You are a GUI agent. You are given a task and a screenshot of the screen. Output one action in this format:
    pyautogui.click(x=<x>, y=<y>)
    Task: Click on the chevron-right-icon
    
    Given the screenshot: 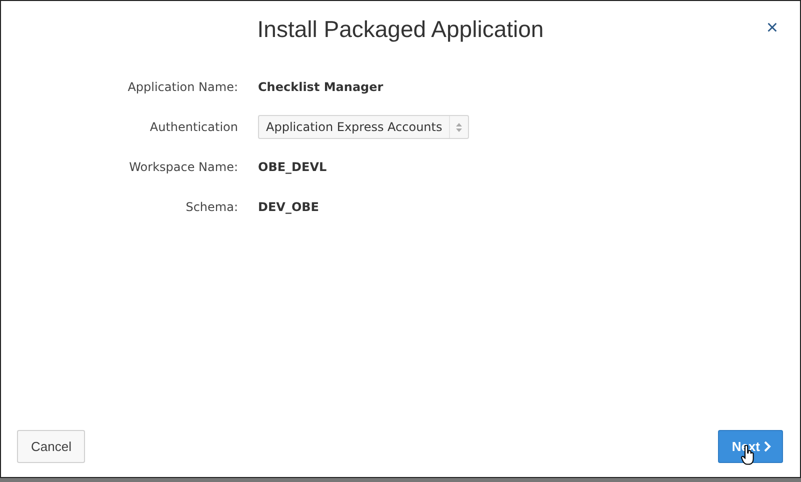 What is the action you would take?
    pyautogui.click(x=767, y=446)
    